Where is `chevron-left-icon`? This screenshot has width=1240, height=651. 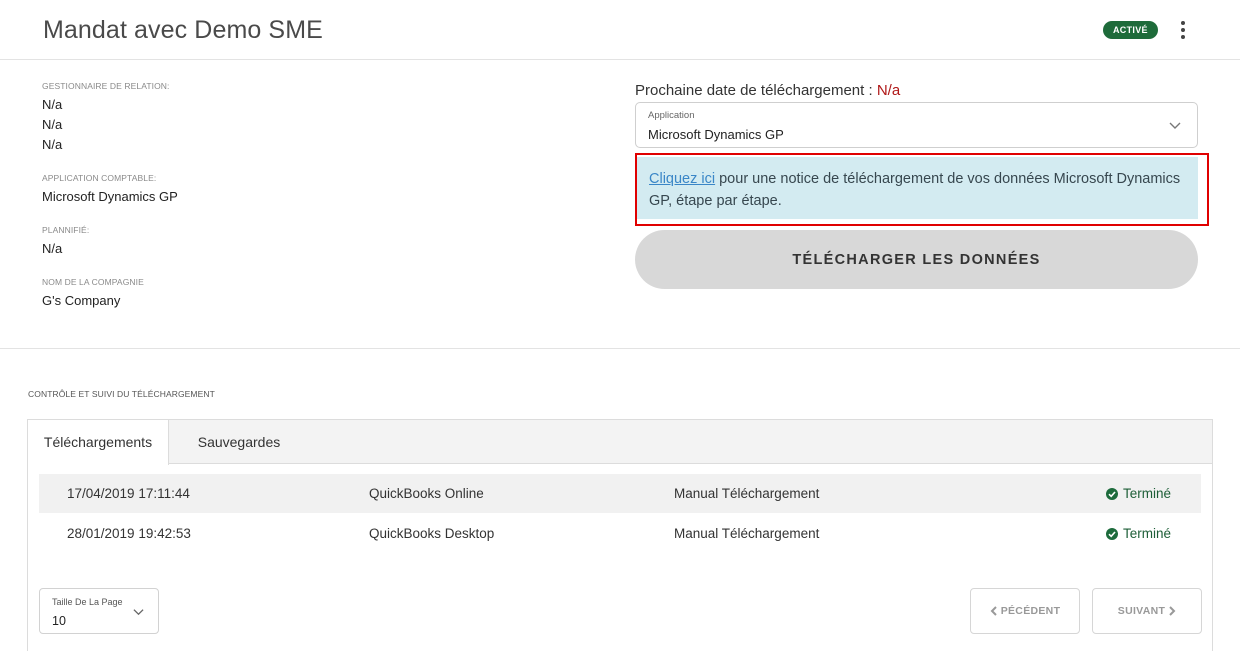 chevron-left-icon is located at coordinates (993, 611).